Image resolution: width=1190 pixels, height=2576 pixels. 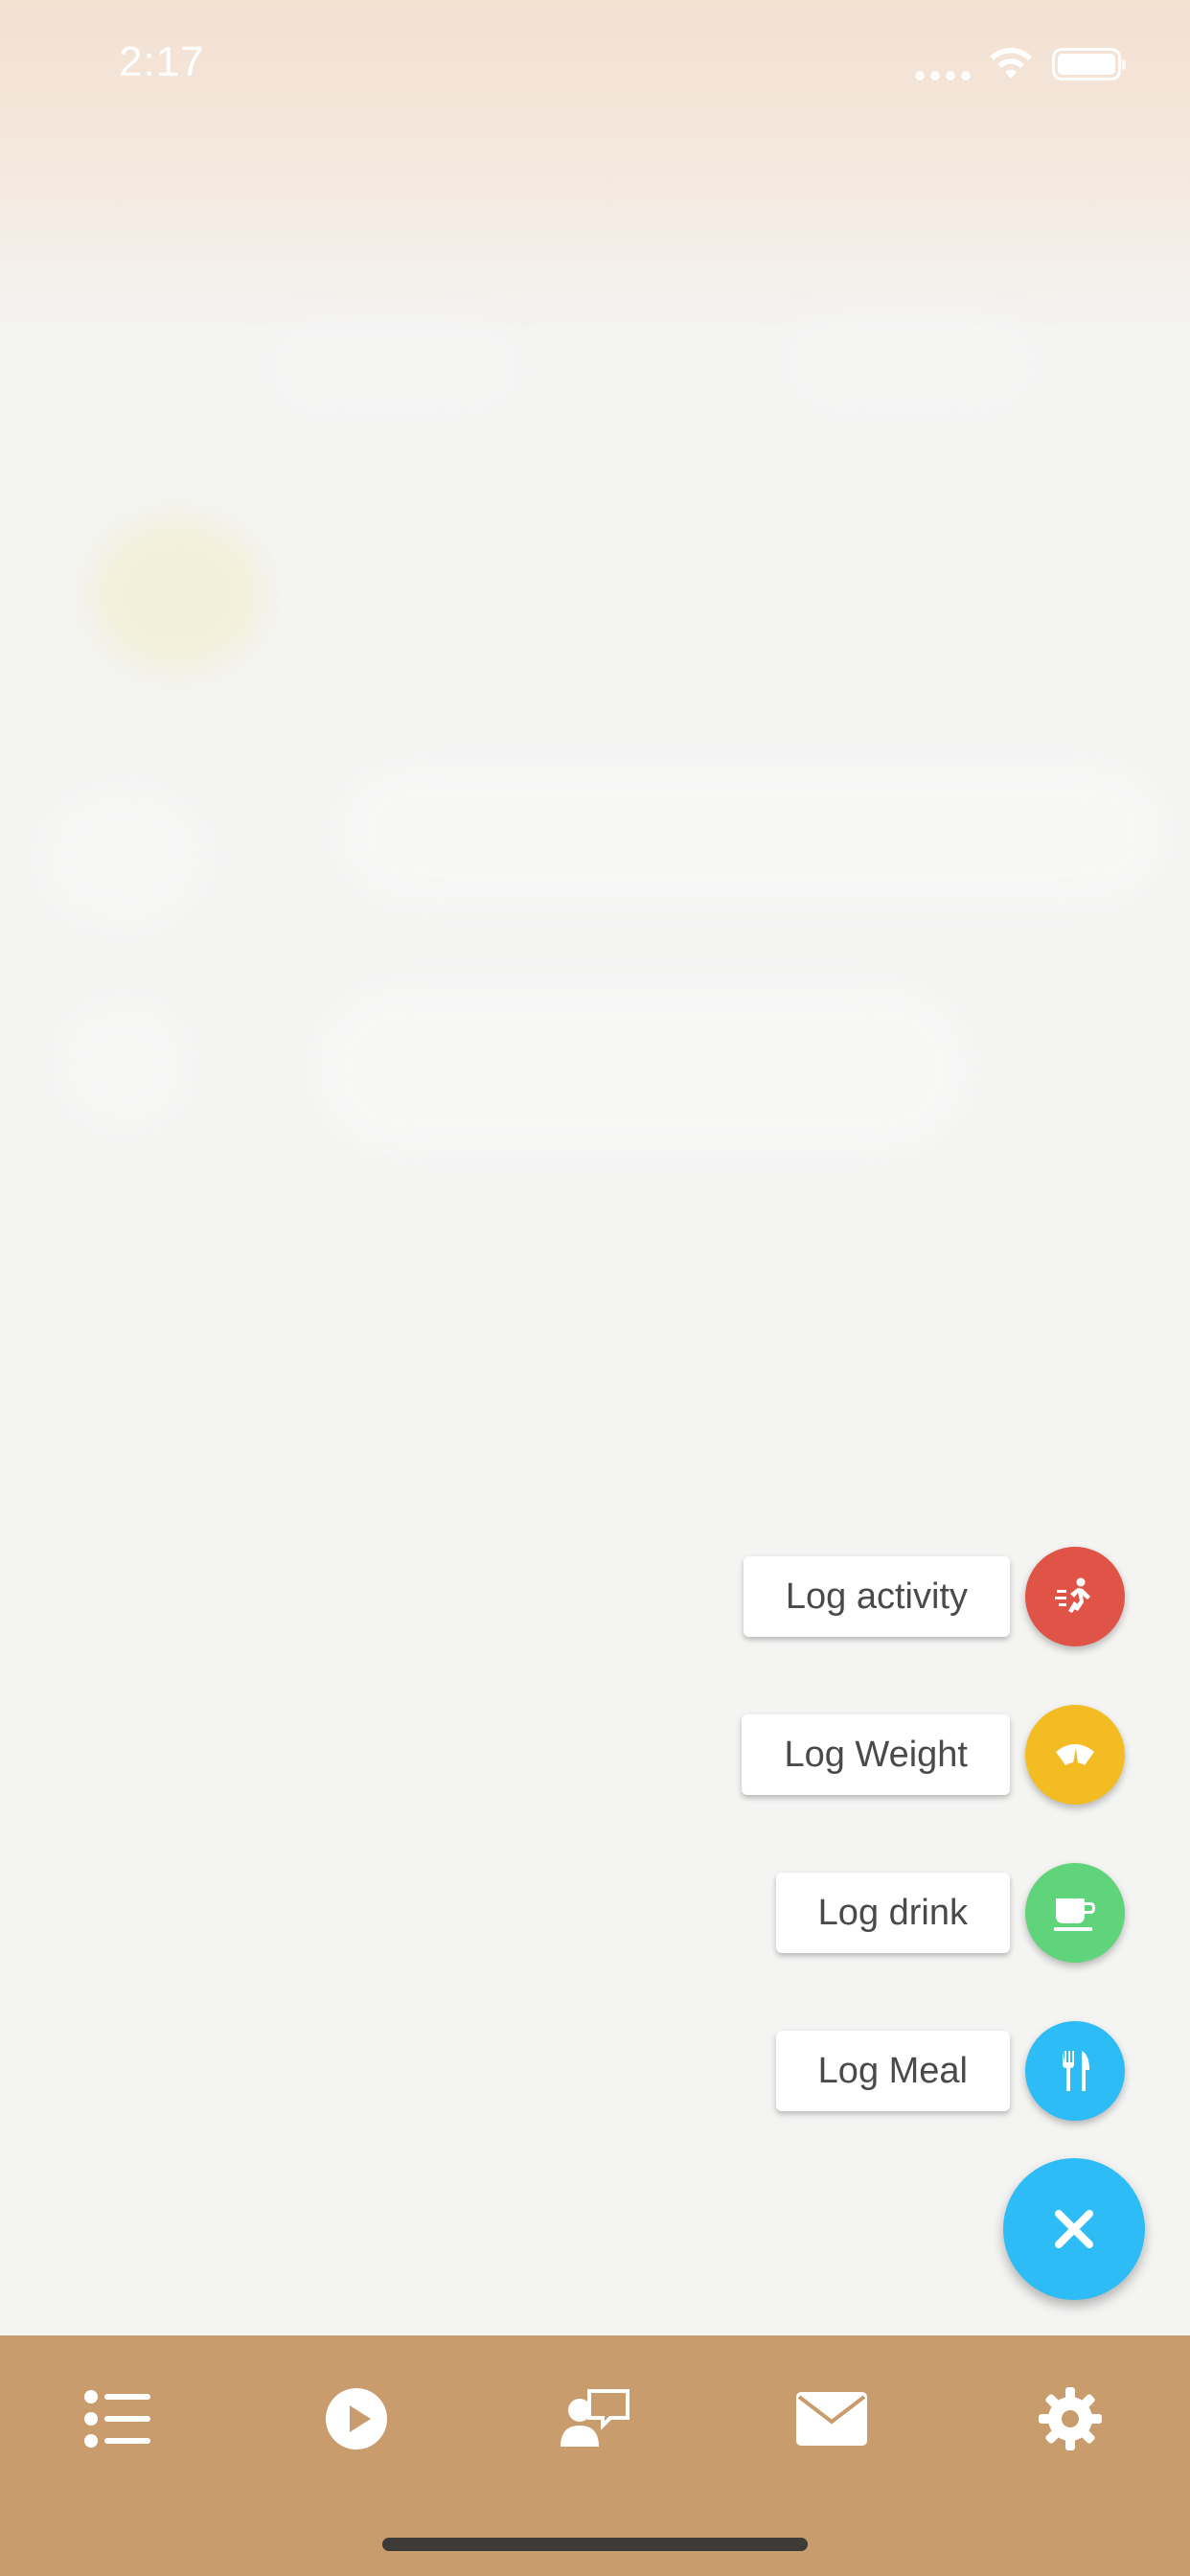 I want to click on wifi-icon, so click(x=1011, y=63).